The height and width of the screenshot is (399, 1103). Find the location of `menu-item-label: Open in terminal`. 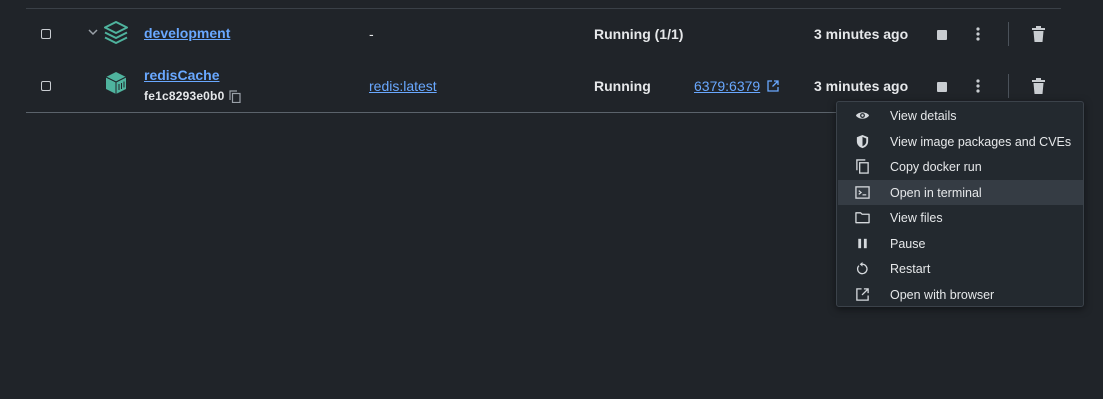

menu-item-label: Open in terminal is located at coordinates (936, 193).